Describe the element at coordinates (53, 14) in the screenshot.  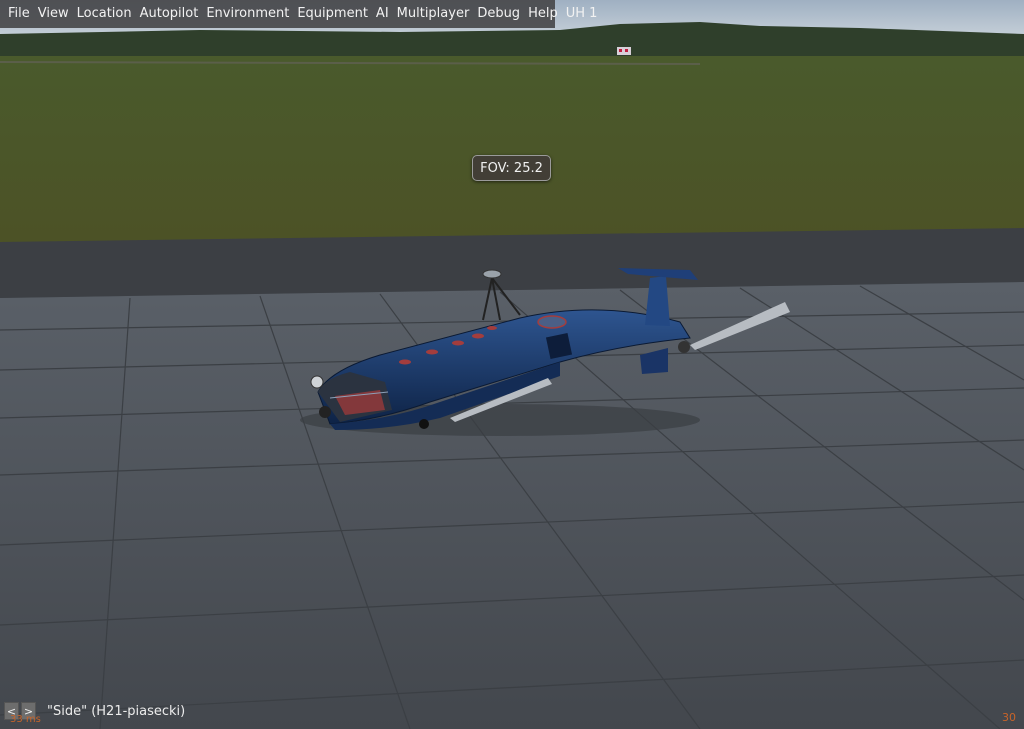
I see `menu-view: View` at that location.